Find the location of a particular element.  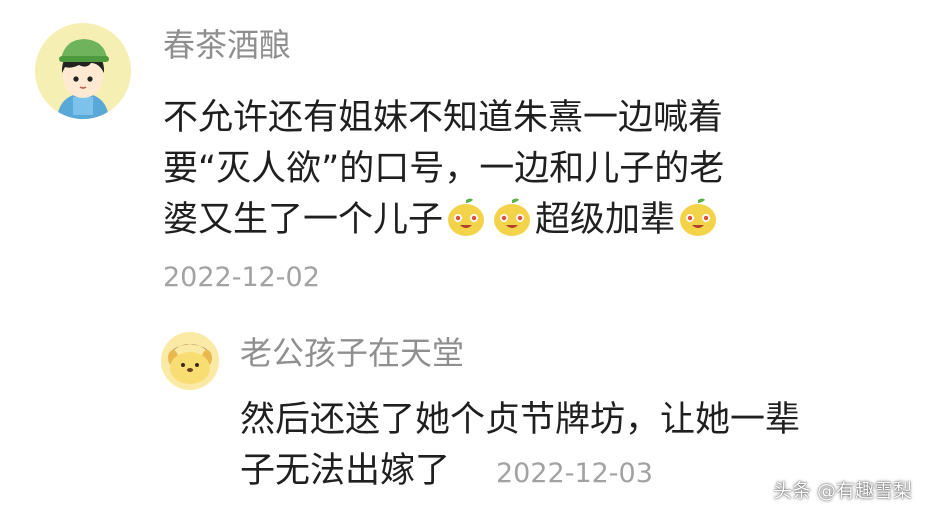

comment-line-suffix: 超级加辈 is located at coordinates (605, 220).